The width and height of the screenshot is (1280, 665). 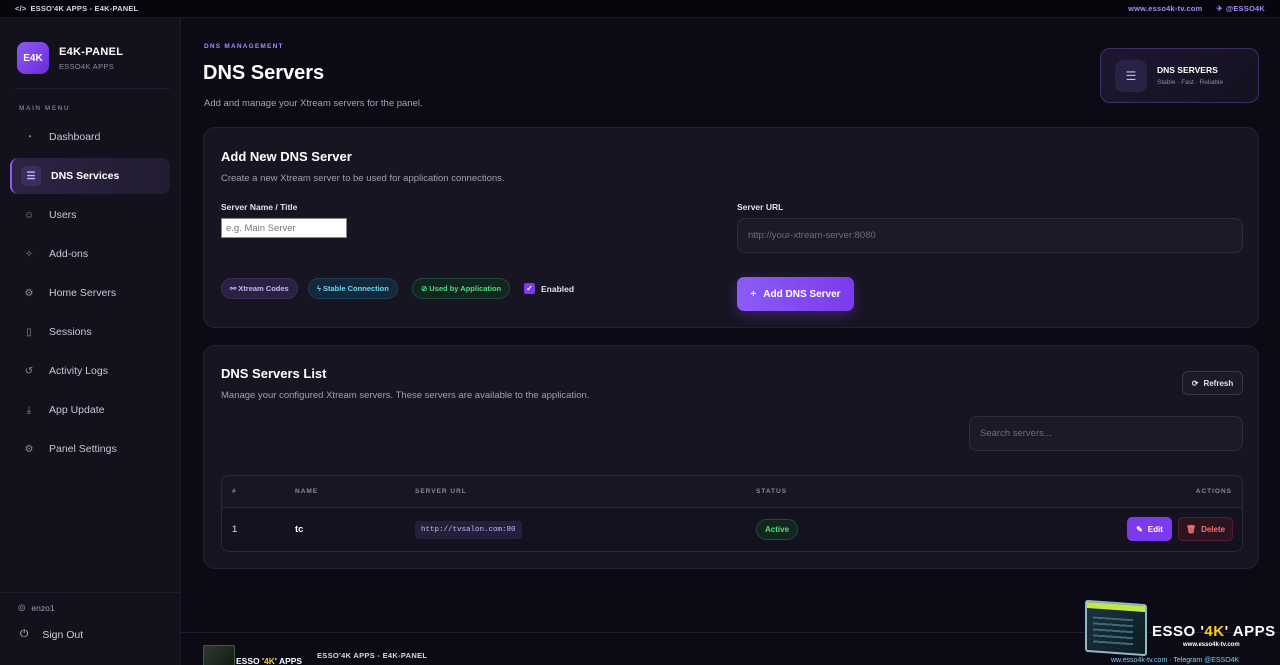 I want to click on page-eyebrow: DNS MANAGEMENT, so click(x=244, y=46).